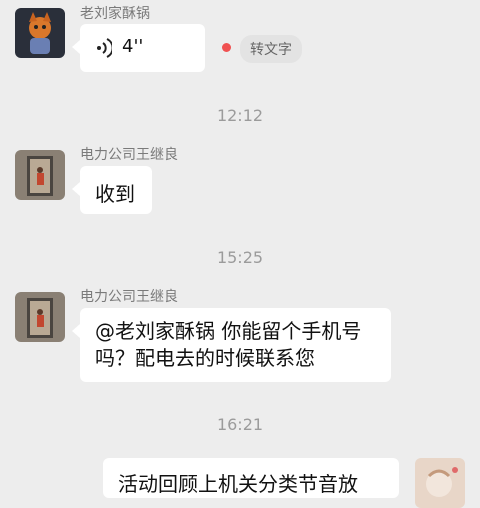 The width and height of the screenshot is (480, 508). I want to click on voice-message-bubble: 4'', so click(138, 48).